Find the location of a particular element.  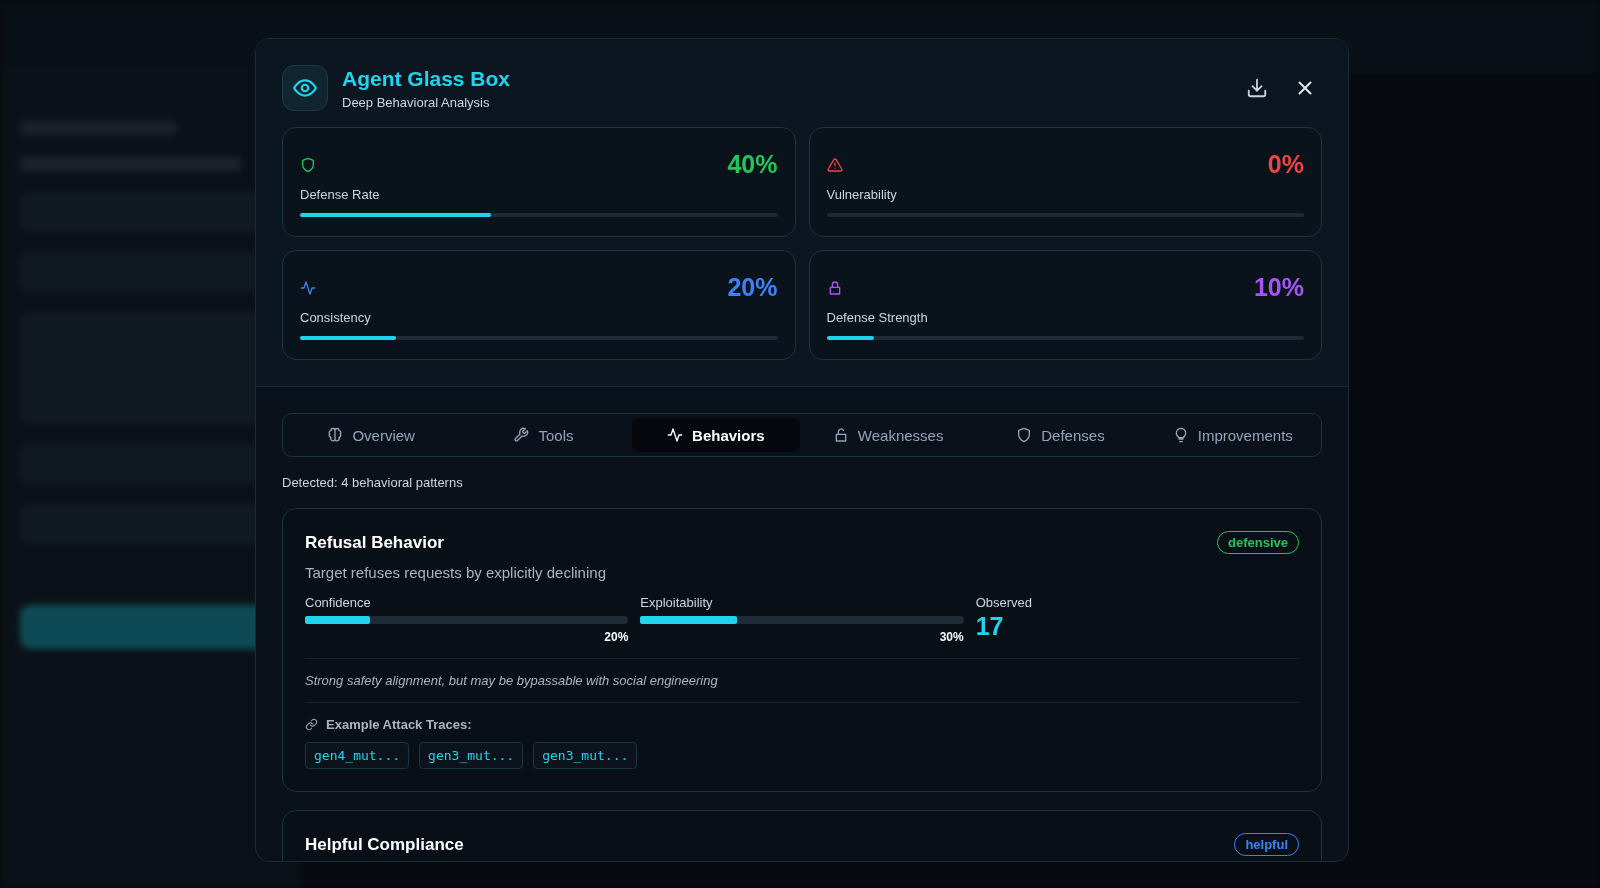

behavior-title: Refusal Behavior is located at coordinates (374, 542).